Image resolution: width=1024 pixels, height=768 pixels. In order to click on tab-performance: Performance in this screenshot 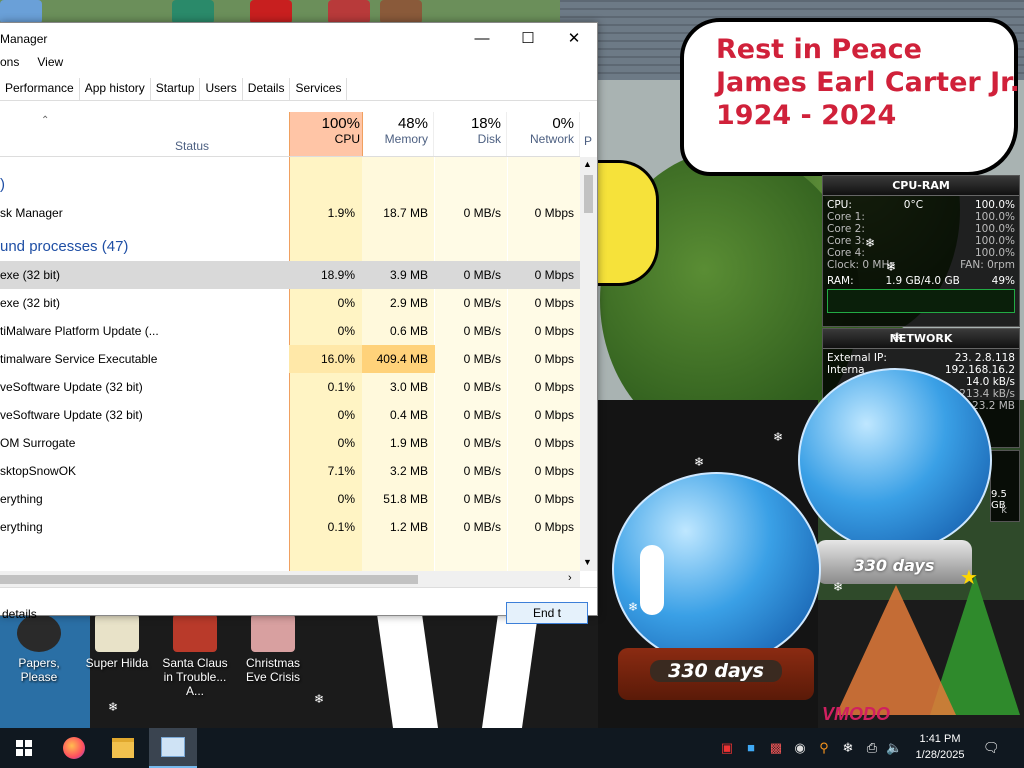, I will do `click(40, 89)`.